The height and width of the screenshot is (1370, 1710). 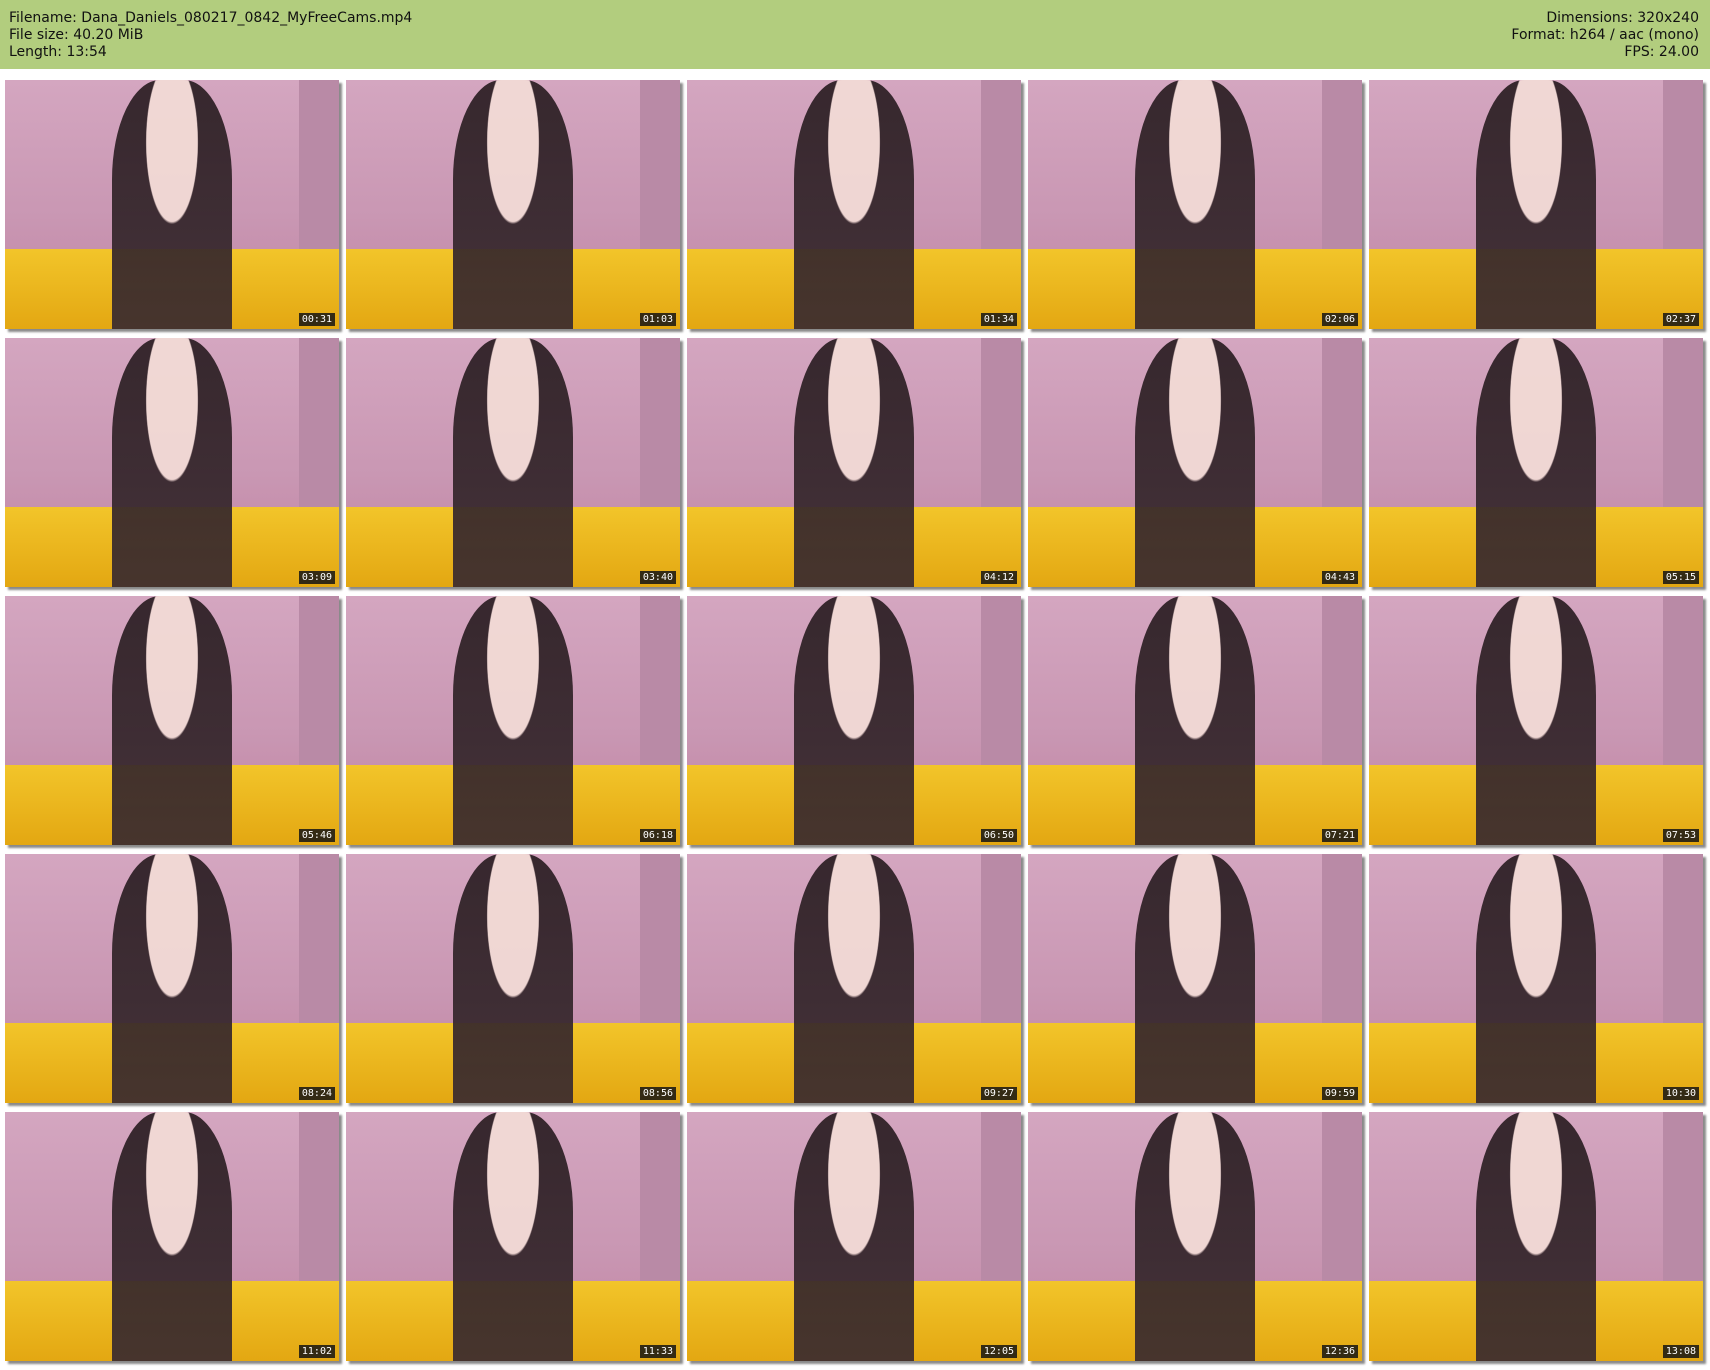 What do you see at coordinates (998, 1093) in the screenshot?
I see `frame-timestamp: 09:27` at bounding box center [998, 1093].